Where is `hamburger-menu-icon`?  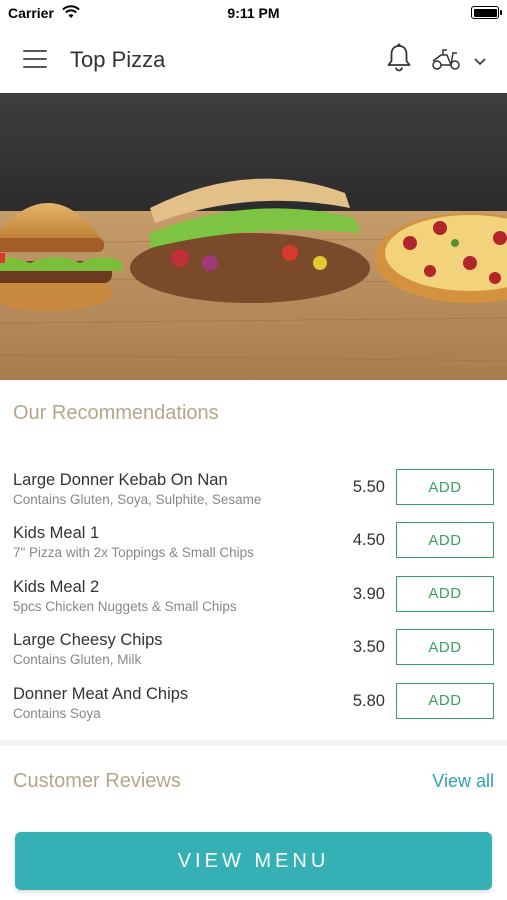
hamburger-menu-icon is located at coordinates (35, 59).